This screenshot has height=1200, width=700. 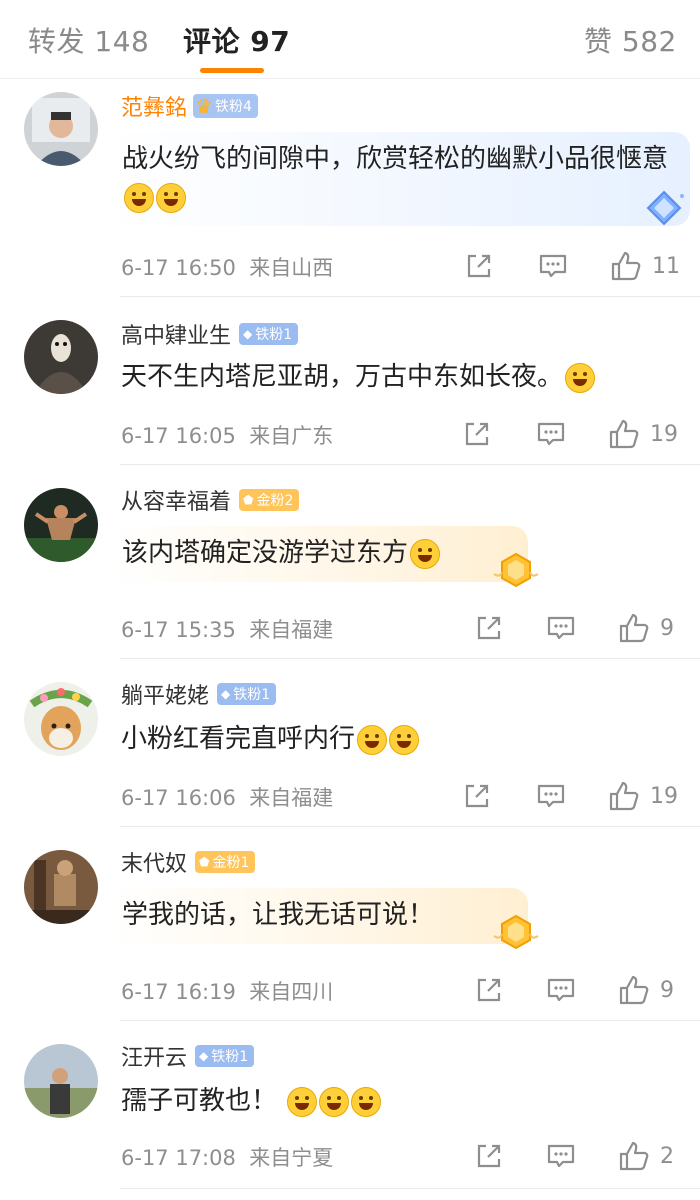 I want to click on tab-likes: 赞 582, so click(x=630, y=40).